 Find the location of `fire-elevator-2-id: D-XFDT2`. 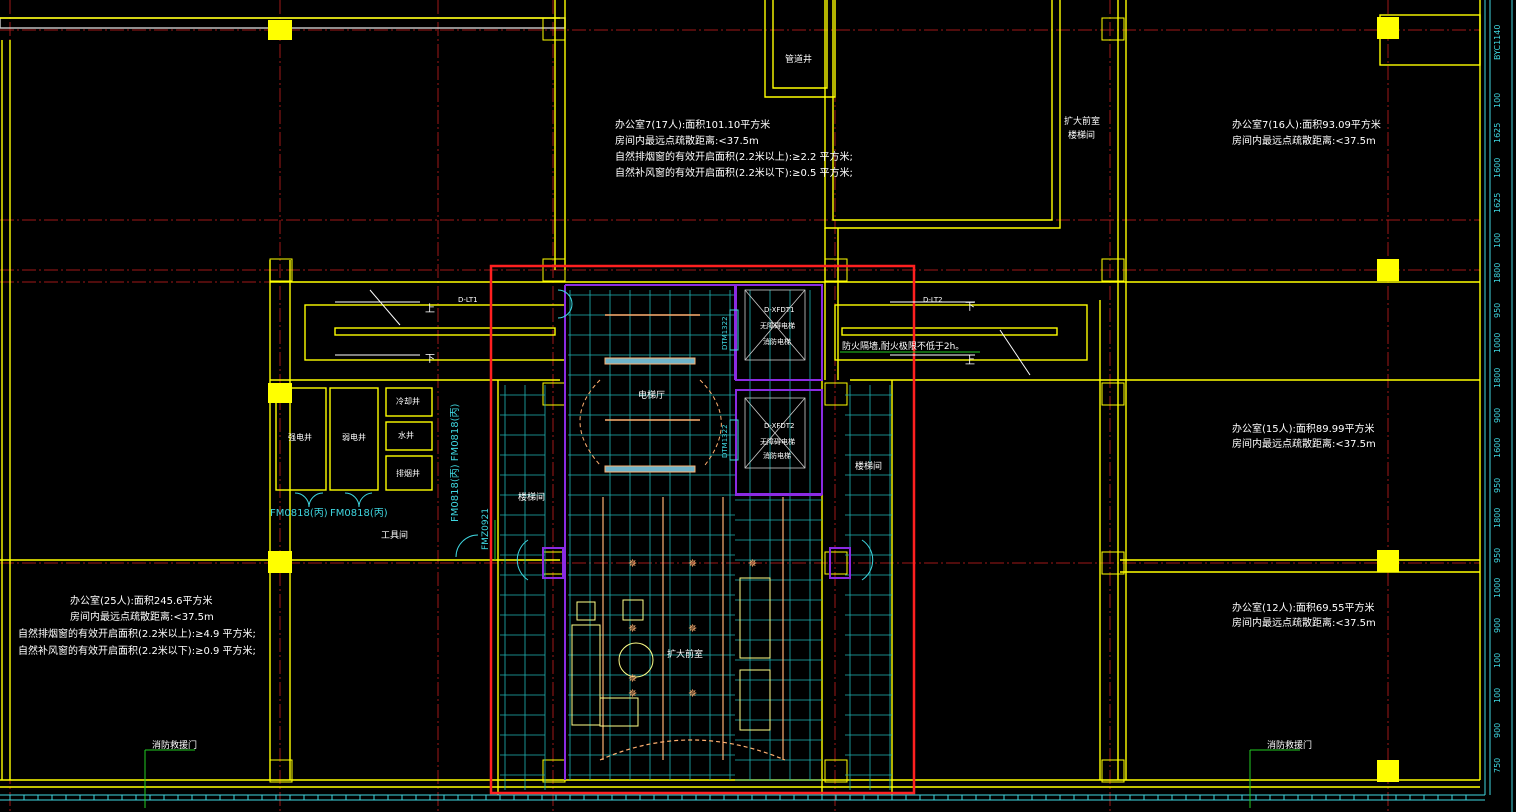

fire-elevator-2-id: D-XFDT2 is located at coordinates (779, 426).